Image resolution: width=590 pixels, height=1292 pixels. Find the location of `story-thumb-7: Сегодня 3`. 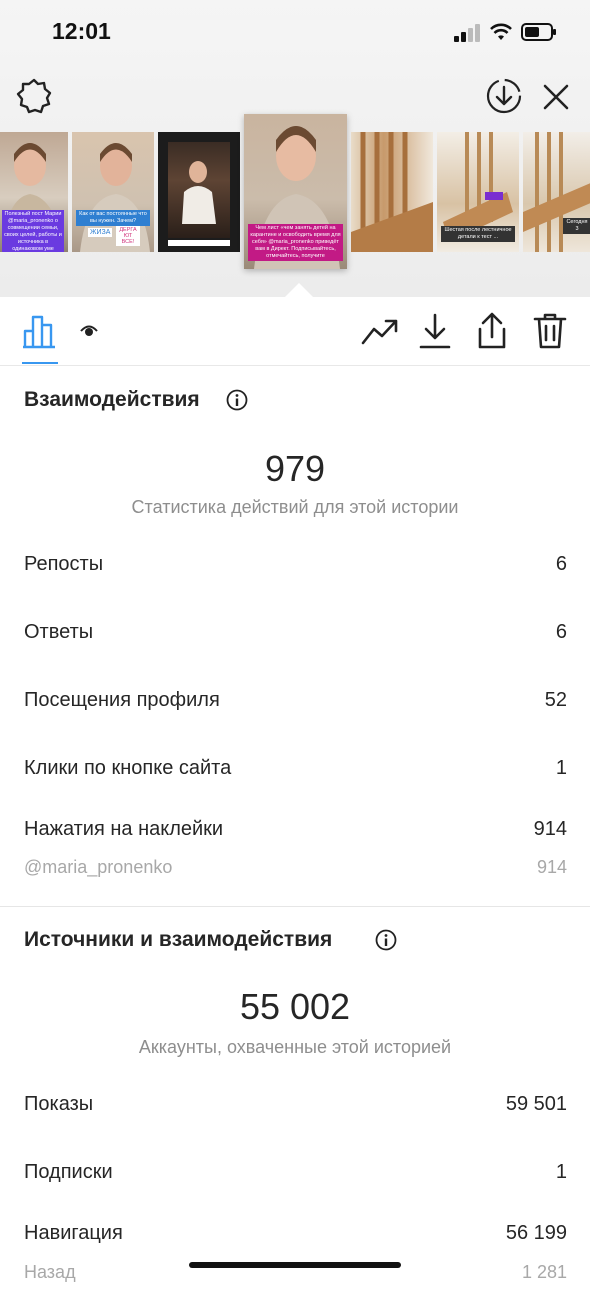

story-thumb-7: Сегодня 3 is located at coordinates (556, 192).